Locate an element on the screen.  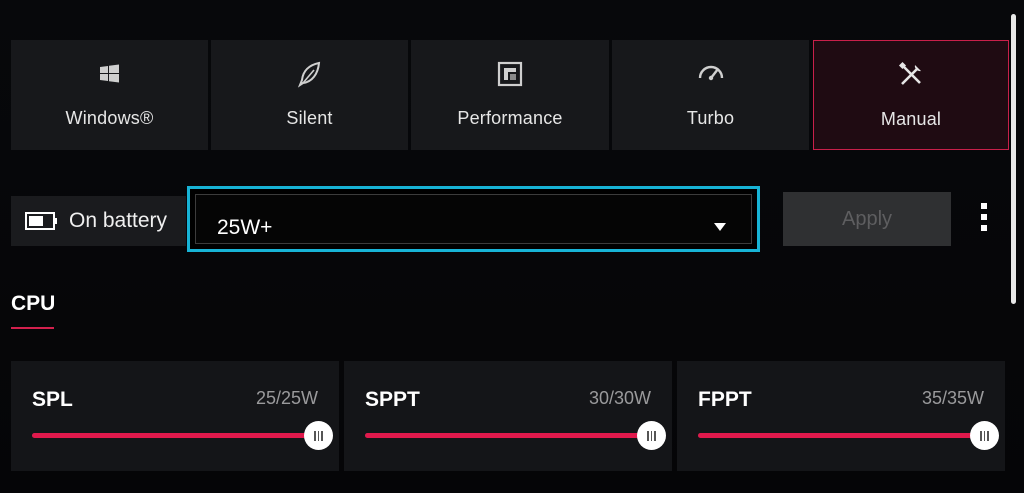
apply-button: Apply is located at coordinates (867, 219).